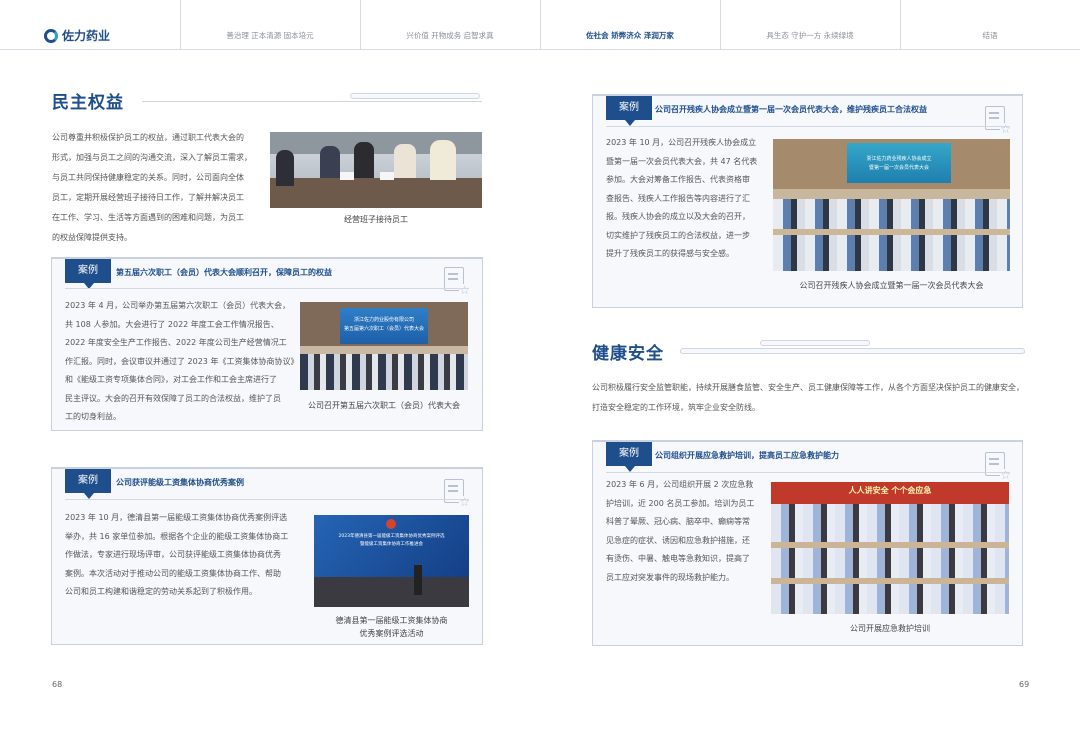  Describe the element at coordinates (747, 455) in the screenshot. I see `case-title: 公司组织开展应急救护培训，提高员工应急救护能力` at that location.